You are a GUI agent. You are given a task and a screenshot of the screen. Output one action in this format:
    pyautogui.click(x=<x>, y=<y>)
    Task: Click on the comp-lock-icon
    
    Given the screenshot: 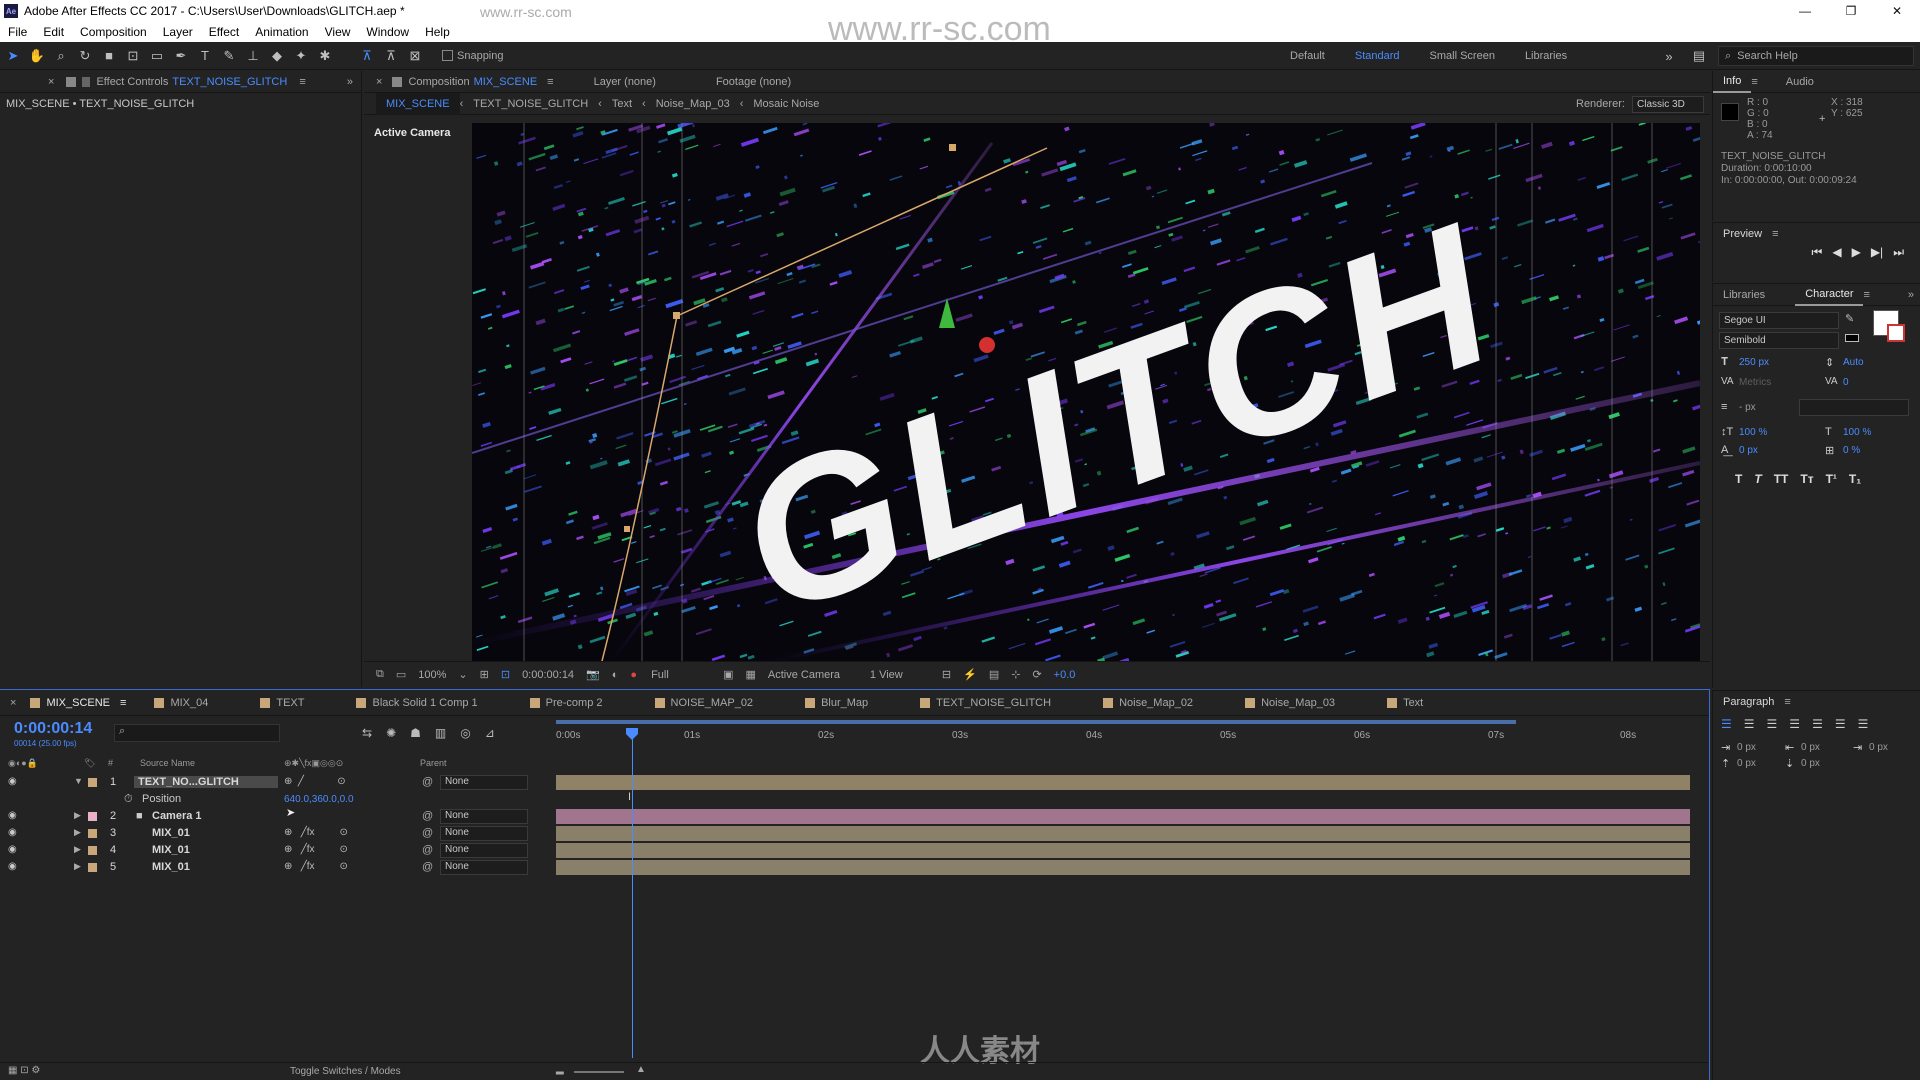 What is the action you would take?
    pyautogui.click(x=397, y=81)
    